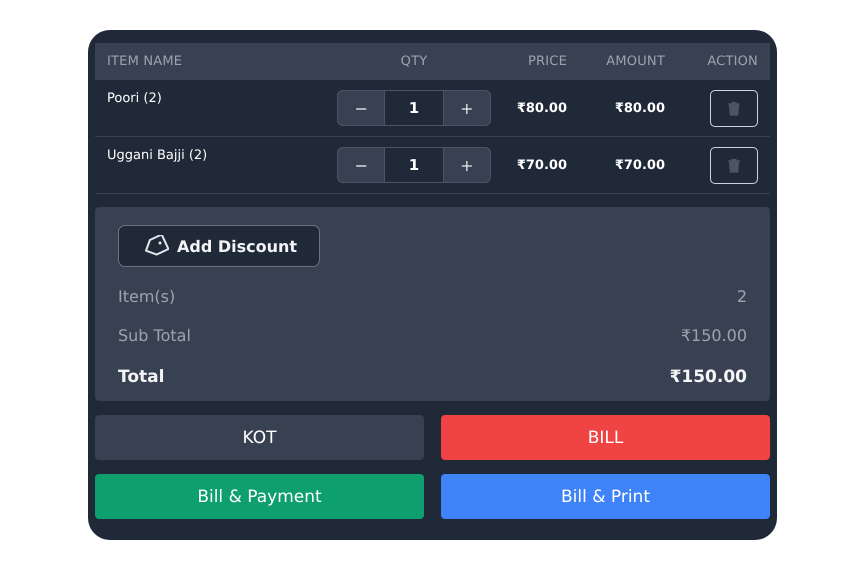  Describe the element at coordinates (635, 61) in the screenshot. I see `column-header: AMOUNT` at that location.